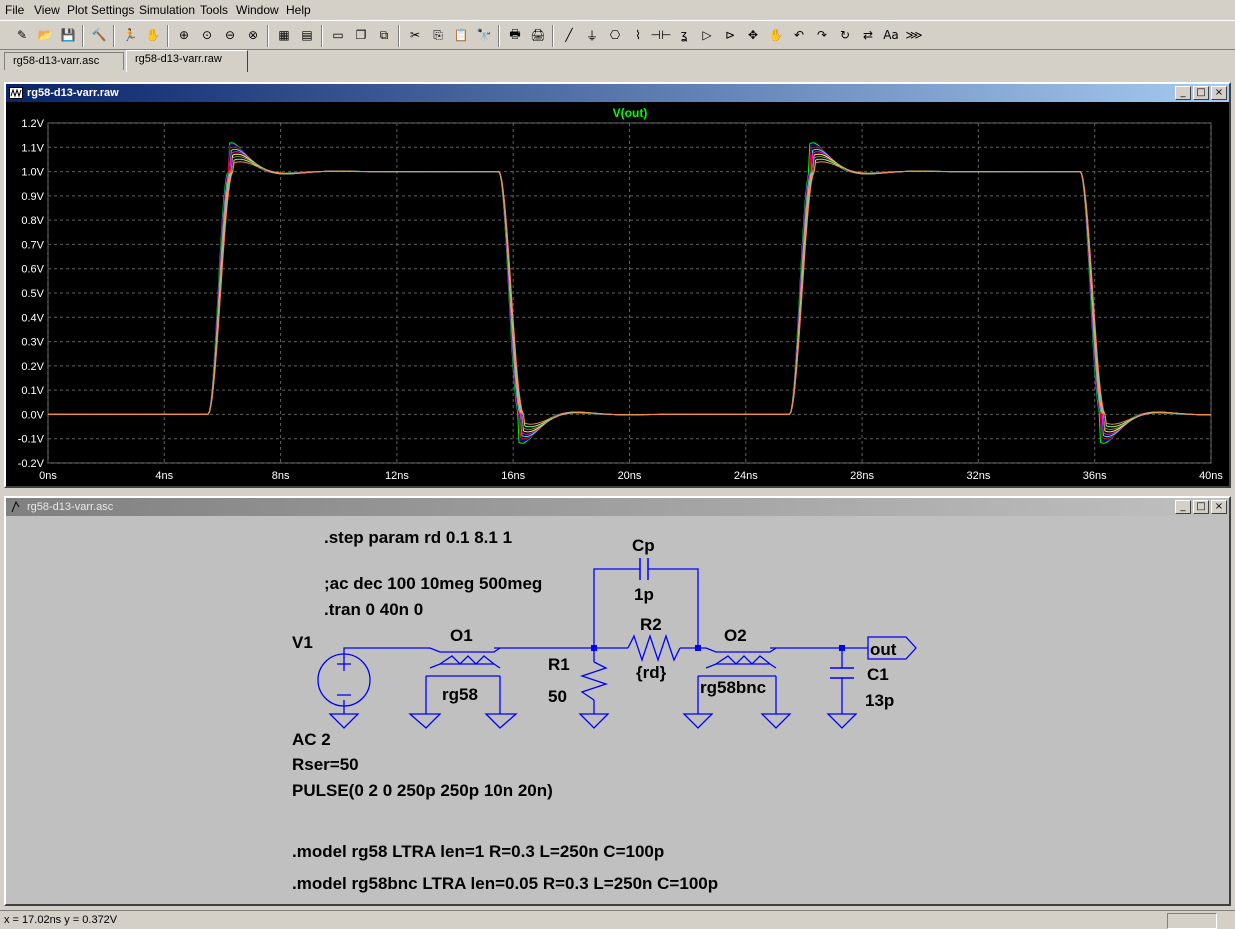  What do you see at coordinates (298, 10) in the screenshot?
I see `menu-help: Help` at bounding box center [298, 10].